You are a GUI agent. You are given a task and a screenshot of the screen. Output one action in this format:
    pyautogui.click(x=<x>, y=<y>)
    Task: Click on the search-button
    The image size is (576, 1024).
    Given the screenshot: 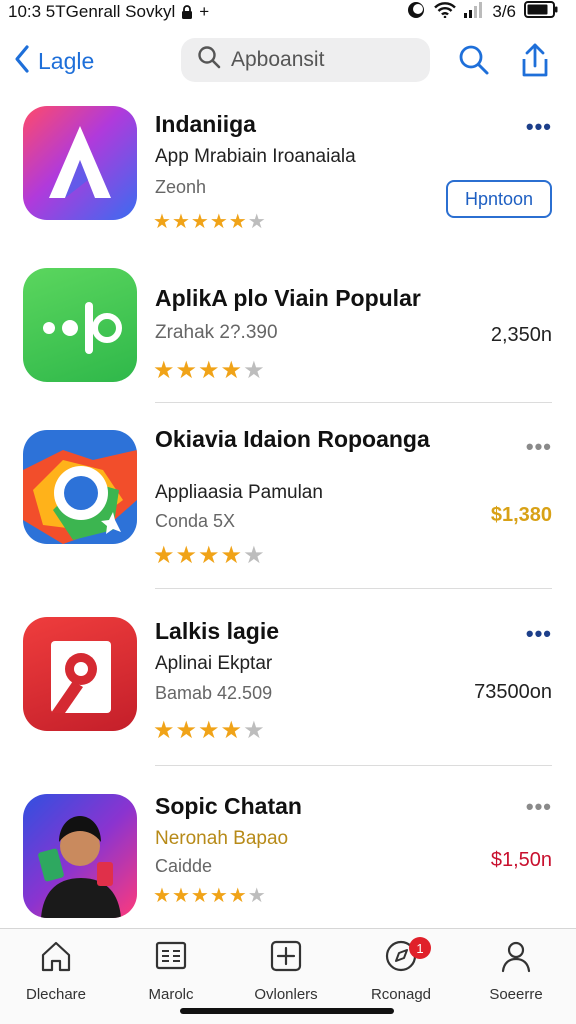 What is the action you would take?
    pyautogui.click(x=474, y=62)
    